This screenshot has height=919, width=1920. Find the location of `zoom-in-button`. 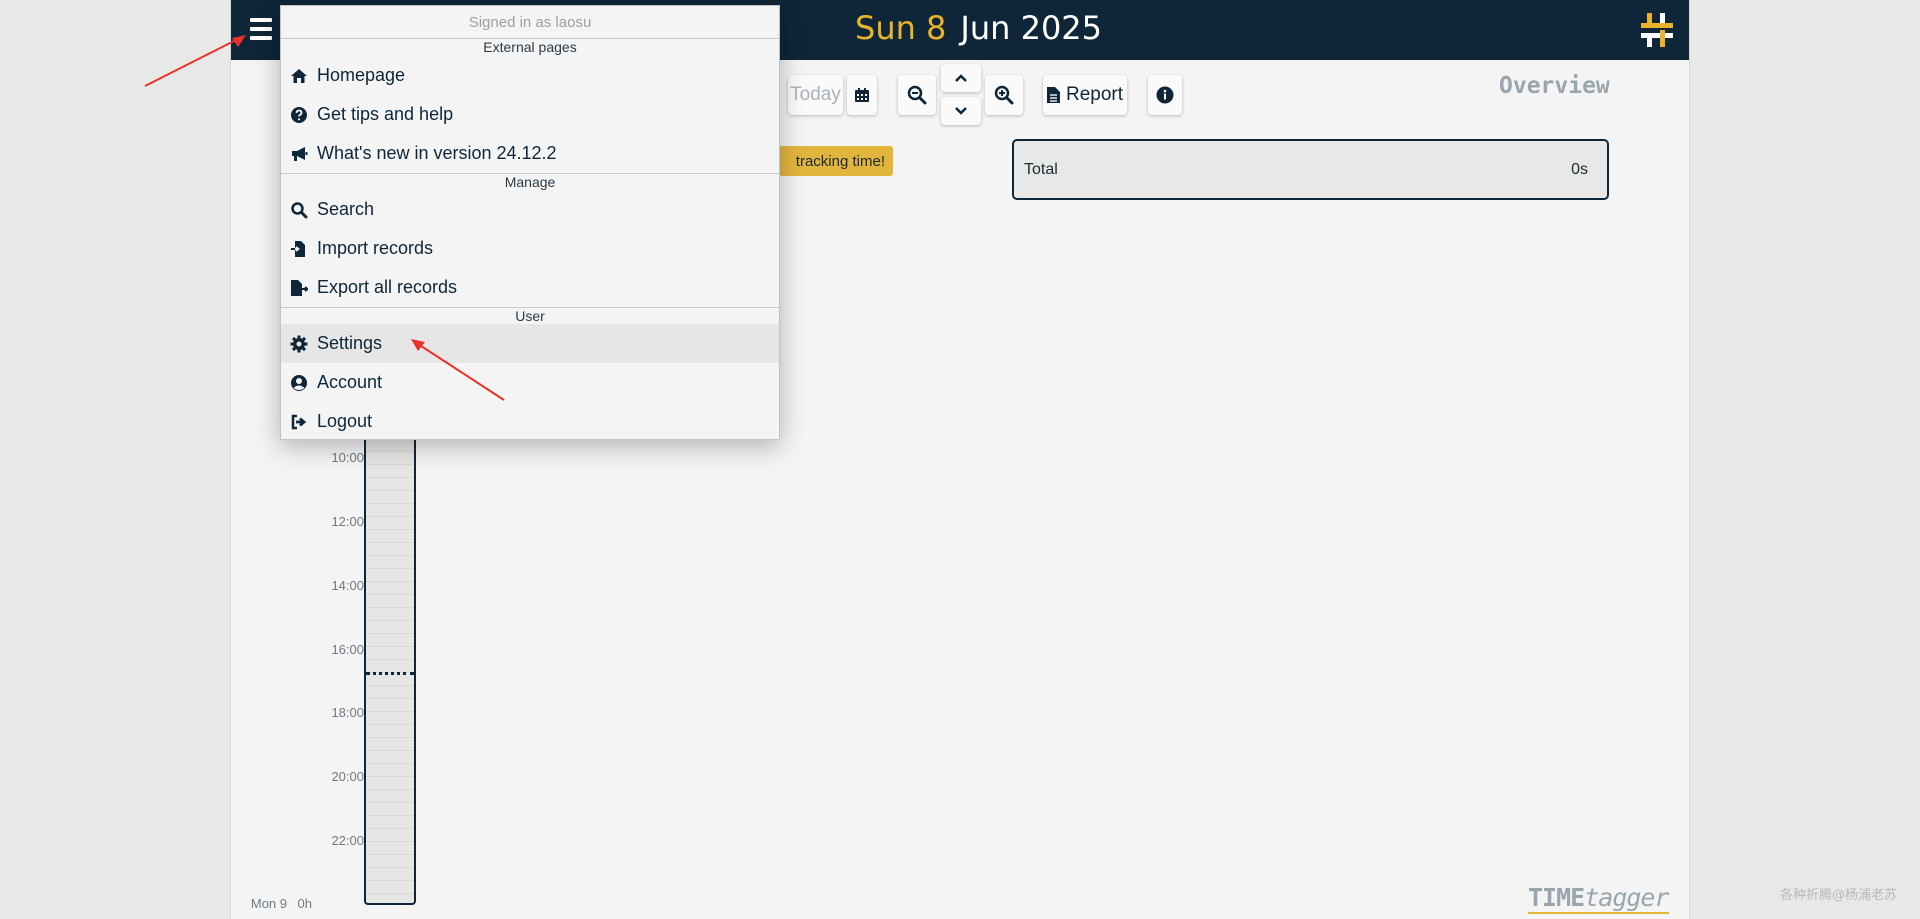

zoom-in-button is located at coordinates (1004, 95).